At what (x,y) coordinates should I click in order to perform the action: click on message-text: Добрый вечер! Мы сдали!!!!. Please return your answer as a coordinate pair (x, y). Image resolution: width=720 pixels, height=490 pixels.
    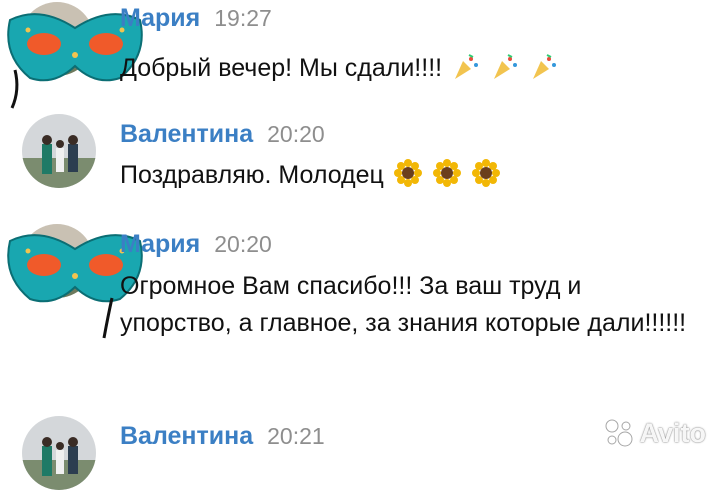
    Looking at the image, I should click on (410, 68).